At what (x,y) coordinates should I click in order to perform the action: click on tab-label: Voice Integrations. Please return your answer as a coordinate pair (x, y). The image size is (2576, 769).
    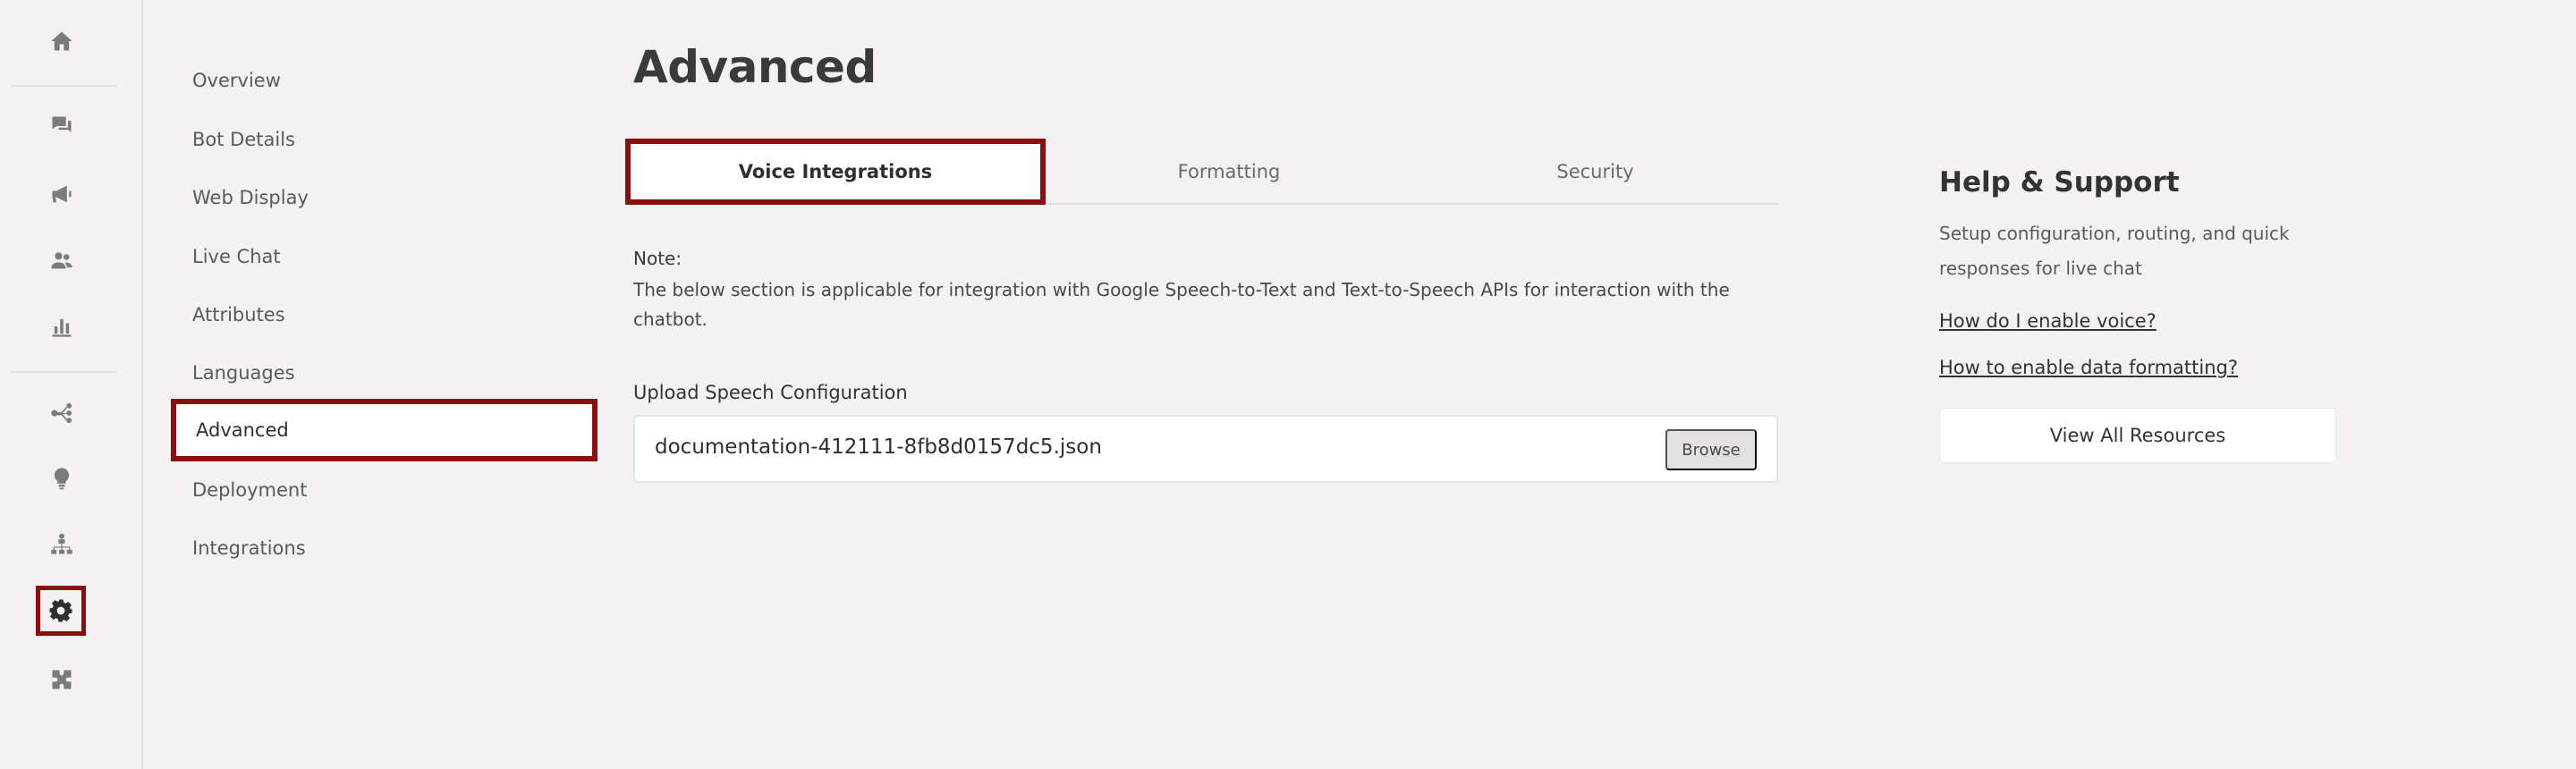
    Looking at the image, I should click on (835, 172).